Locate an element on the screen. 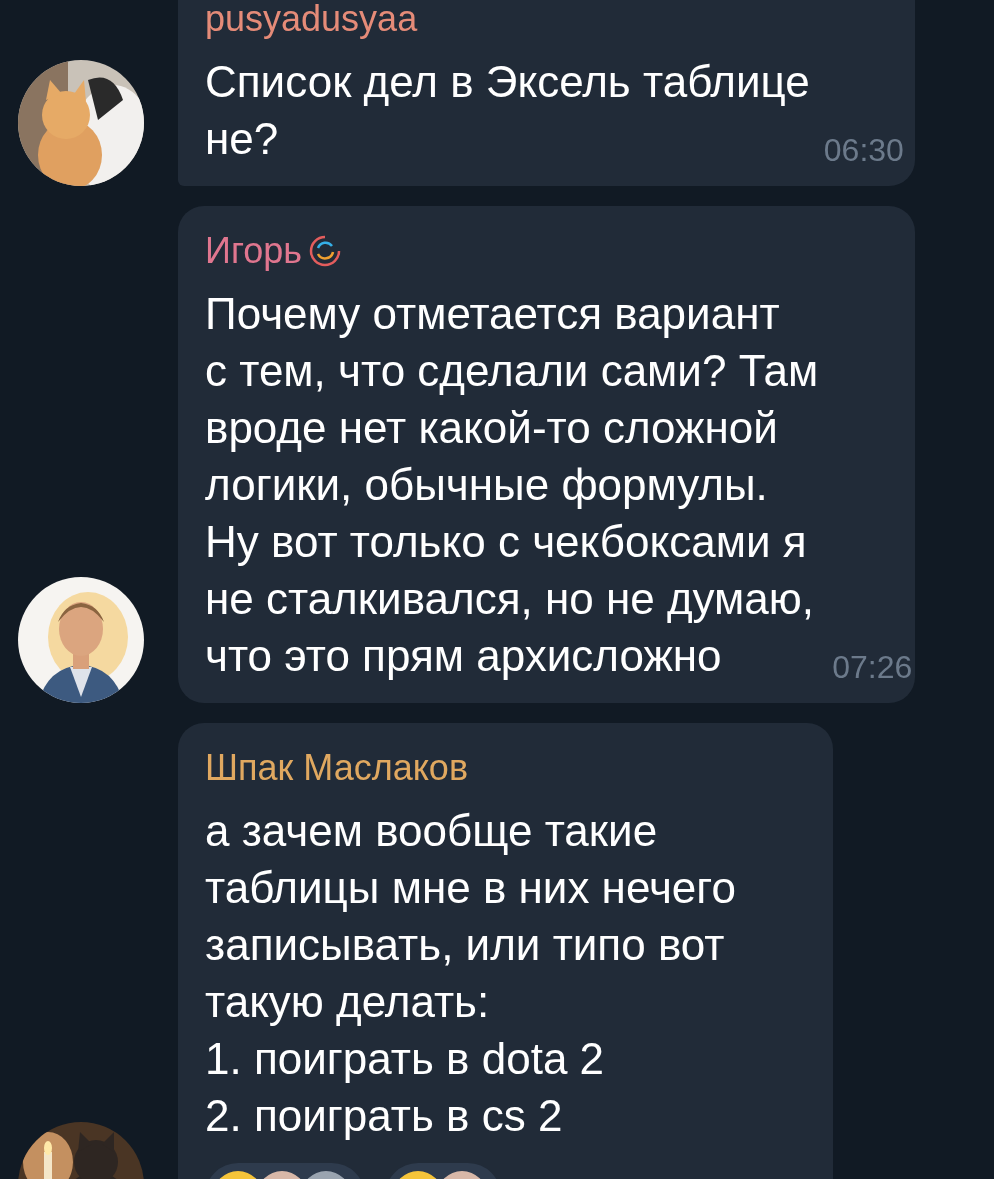 The image size is (994, 1179). author-name: Игорь is located at coordinates (253, 251).